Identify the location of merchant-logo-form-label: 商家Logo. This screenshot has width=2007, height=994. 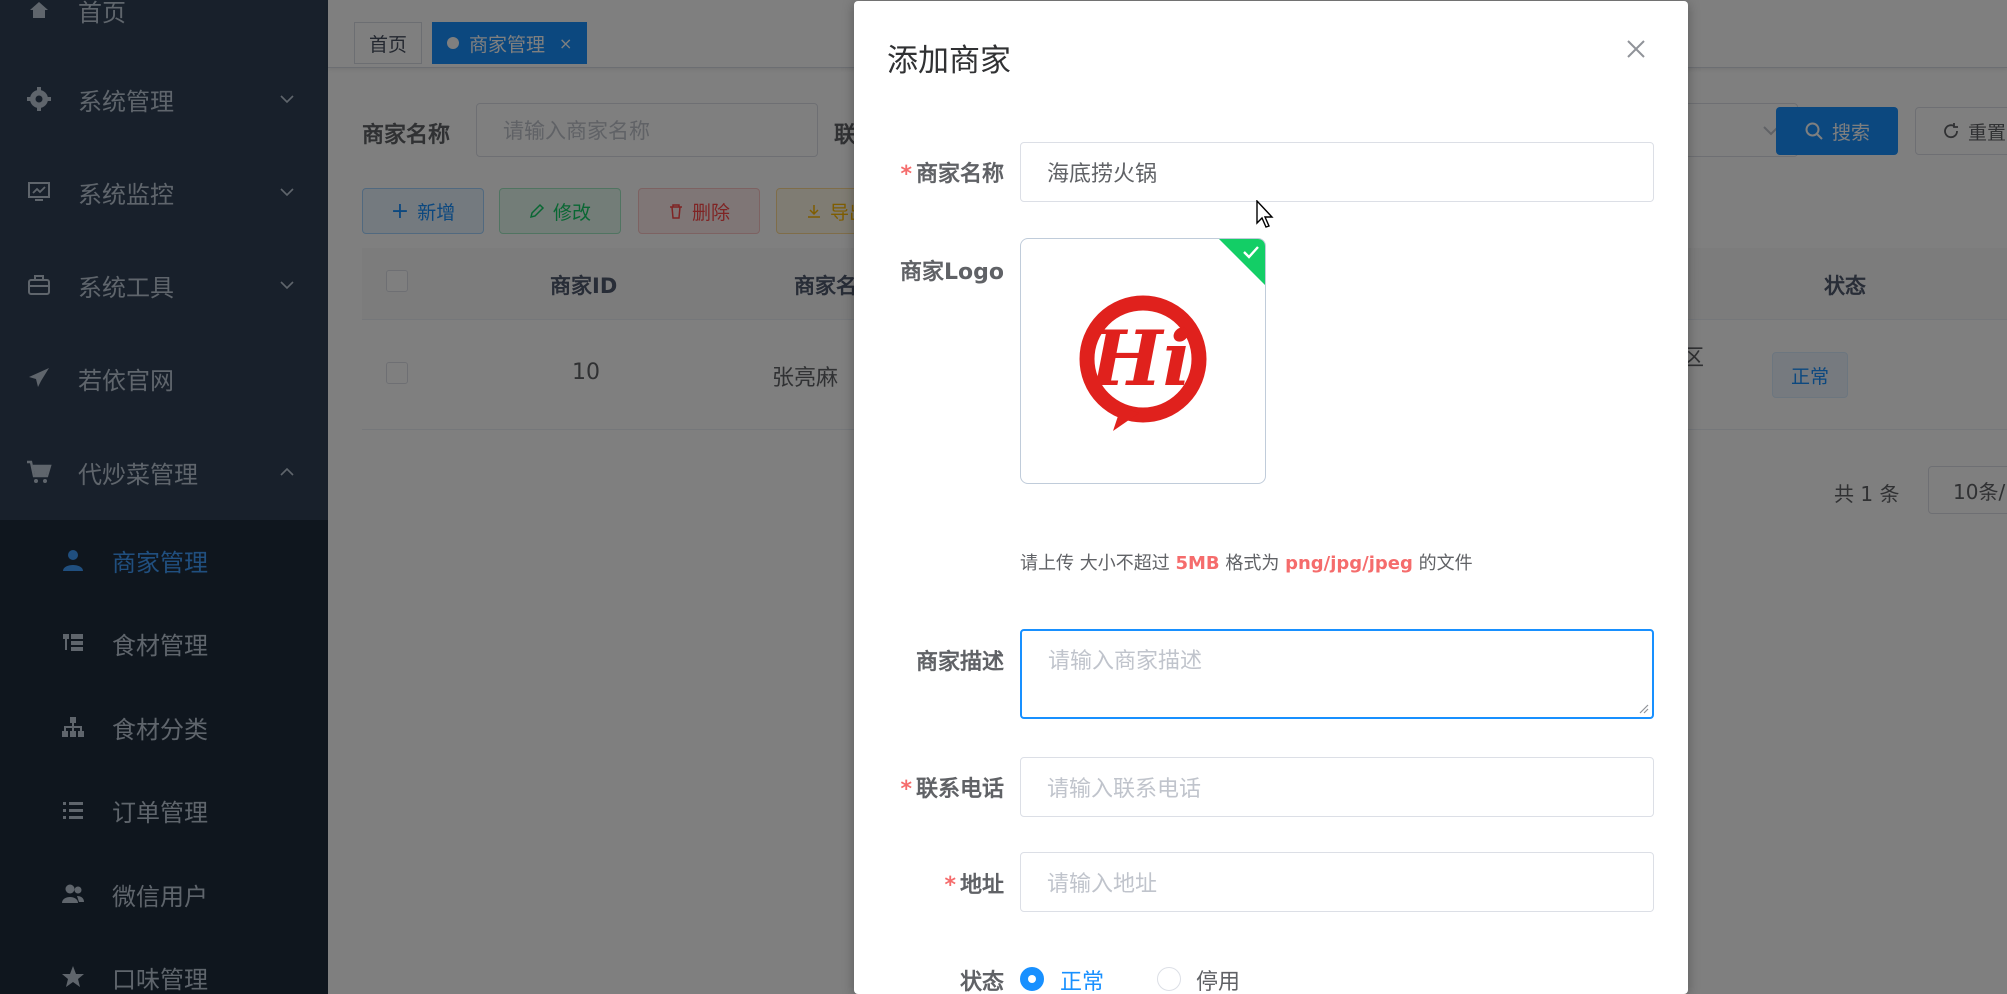
(904, 270).